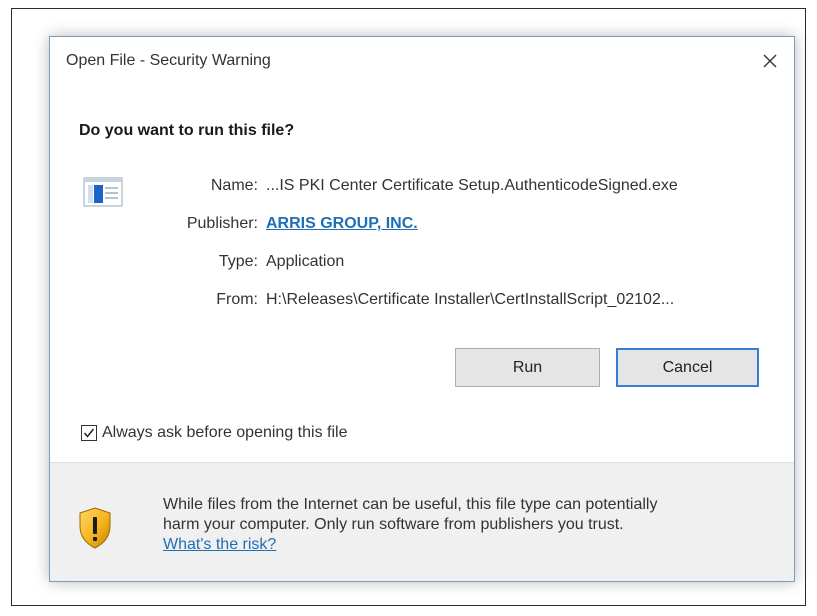 This screenshot has width=817, height=616. Describe the element at coordinates (168, 60) in the screenshot. I see `dialog-title: Open File - Security Warning` at that location.